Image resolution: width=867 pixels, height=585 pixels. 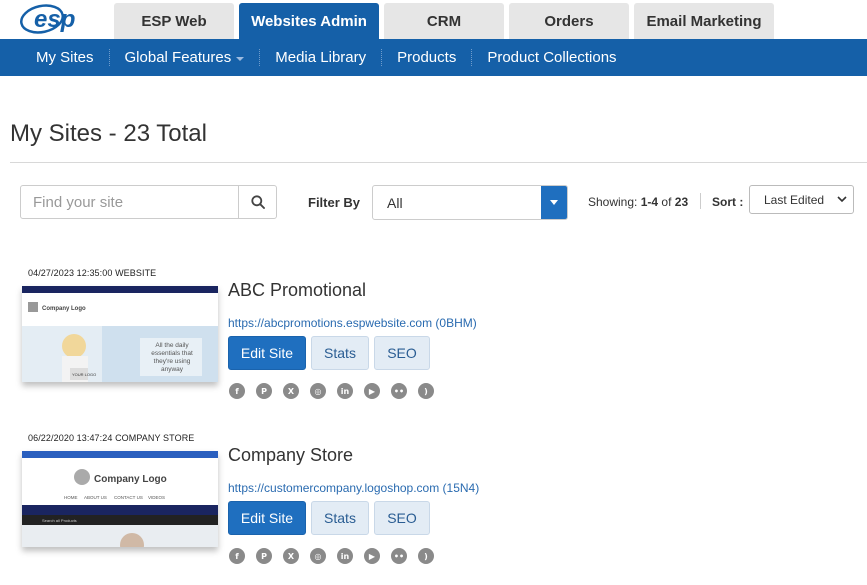 What do you see at coordinates (728, 202) in the screenshot?
I see `sort-label: Sort :` at bounding box center [728, 202].